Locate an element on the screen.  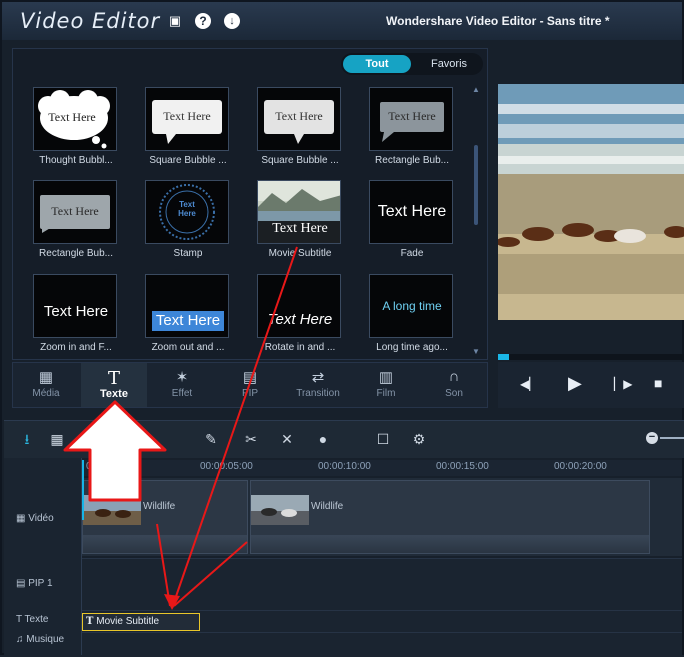
headphones-icon: ∩ is located at coordinates (454, 376).